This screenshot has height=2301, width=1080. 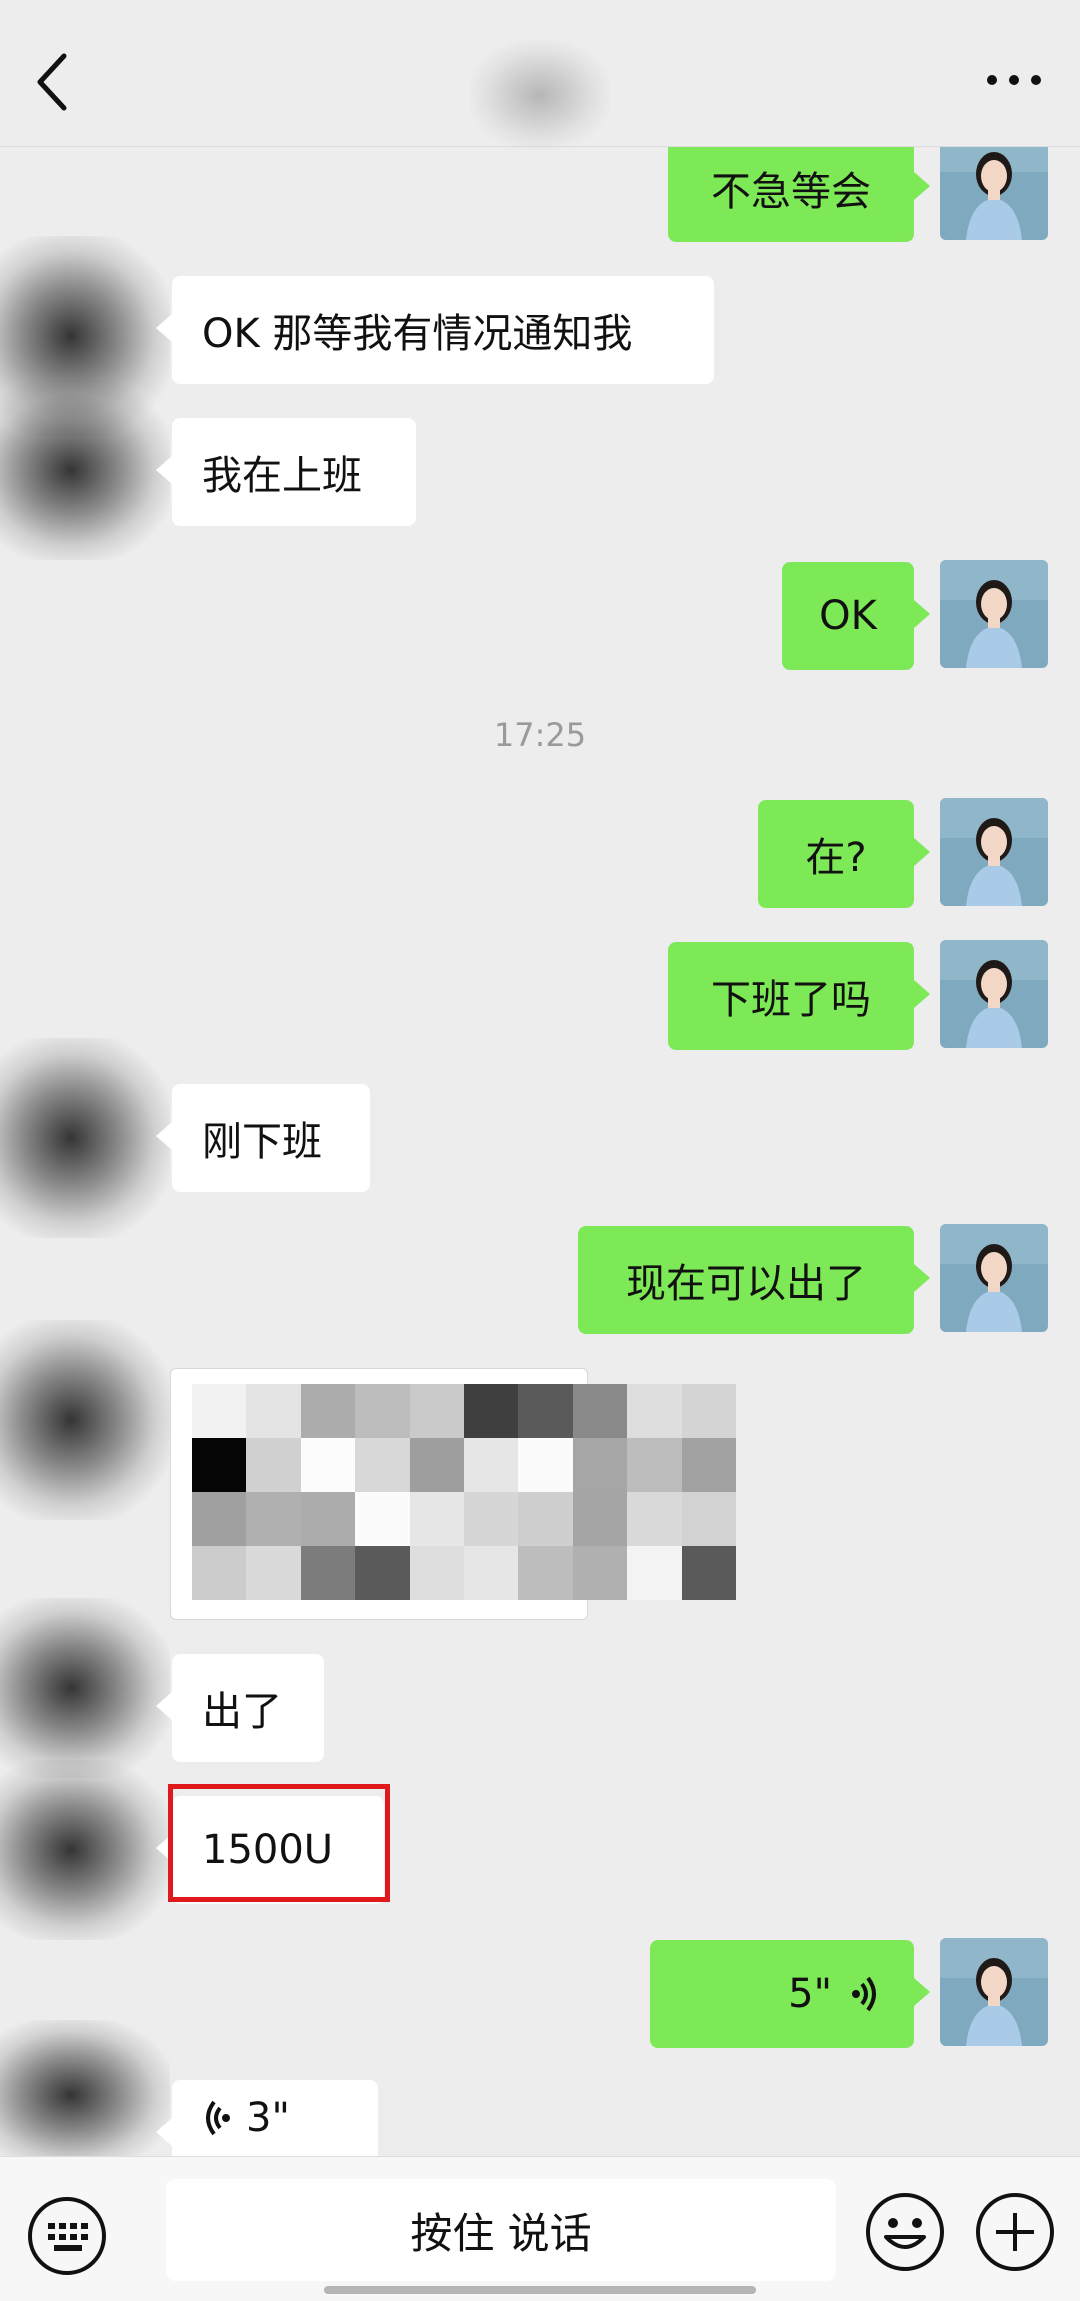 I want to click on message-received: 刚下班, so click(x=263, y=1138).